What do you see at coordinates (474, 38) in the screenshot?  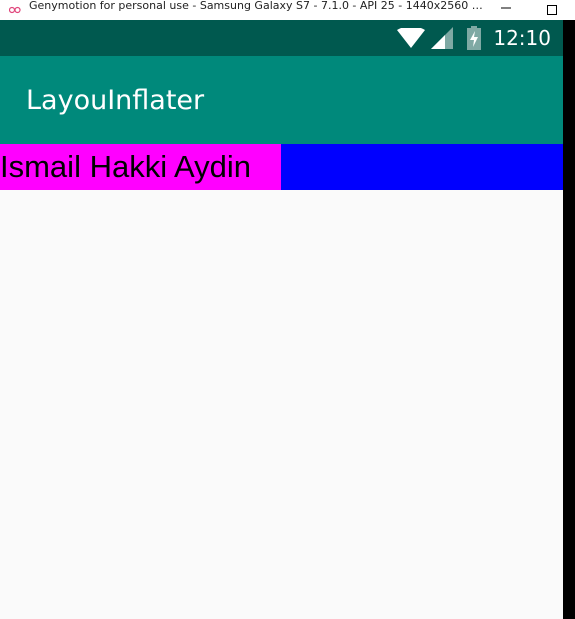 I see `battery-charging-icon` at bounding box center [474, 38].